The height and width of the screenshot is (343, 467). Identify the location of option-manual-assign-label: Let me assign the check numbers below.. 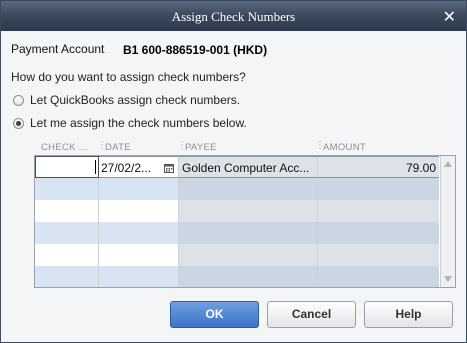
(138, 123).